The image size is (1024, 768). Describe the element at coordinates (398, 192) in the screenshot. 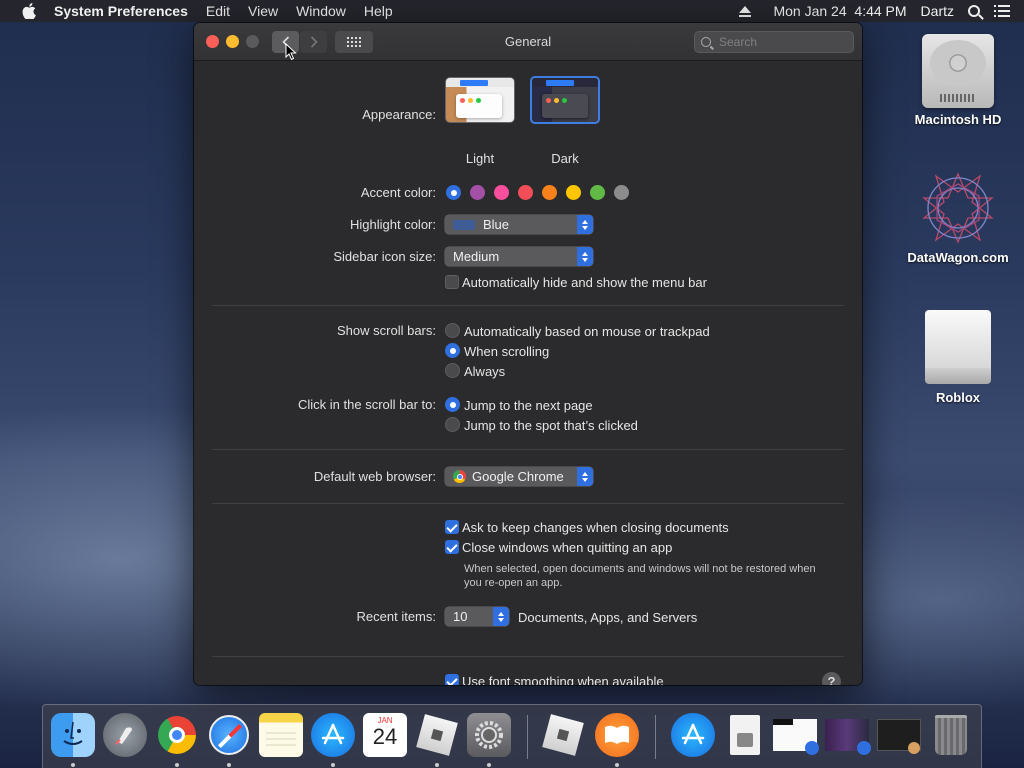

I see `accent-color-label: Accent color:` at that location.